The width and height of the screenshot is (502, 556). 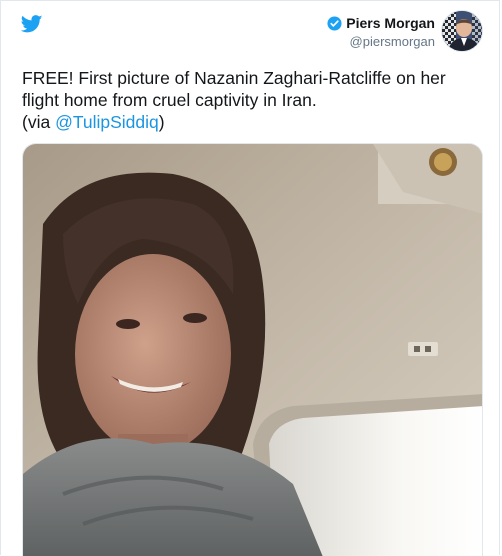 I want to click on mention-link: @TulipSiddiq, so click(x=107, y=122).